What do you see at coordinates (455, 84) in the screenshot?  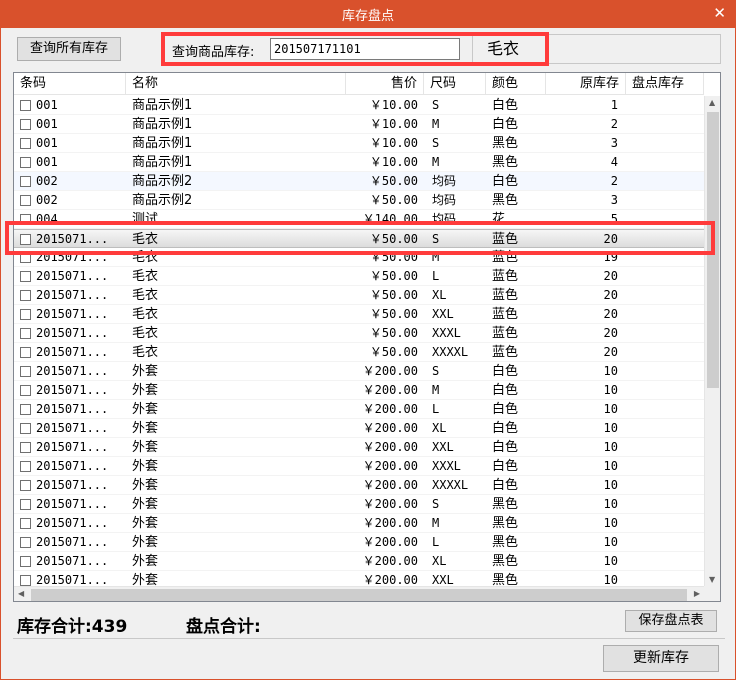 I see `column-header-size: 尺码` at bounding box center [455, 84].